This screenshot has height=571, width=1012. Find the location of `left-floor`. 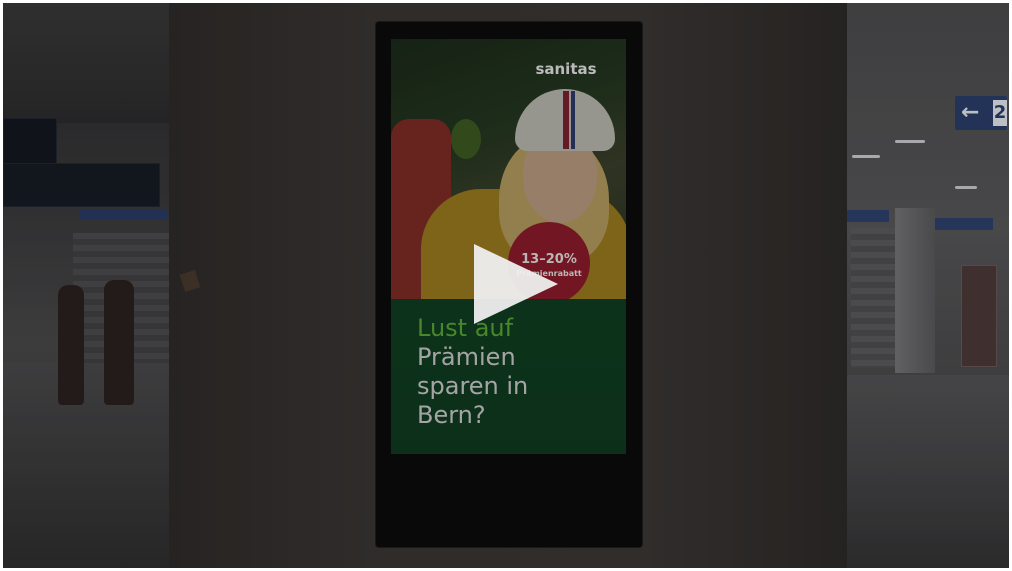

left-floor is located at coordinates (86, 465).